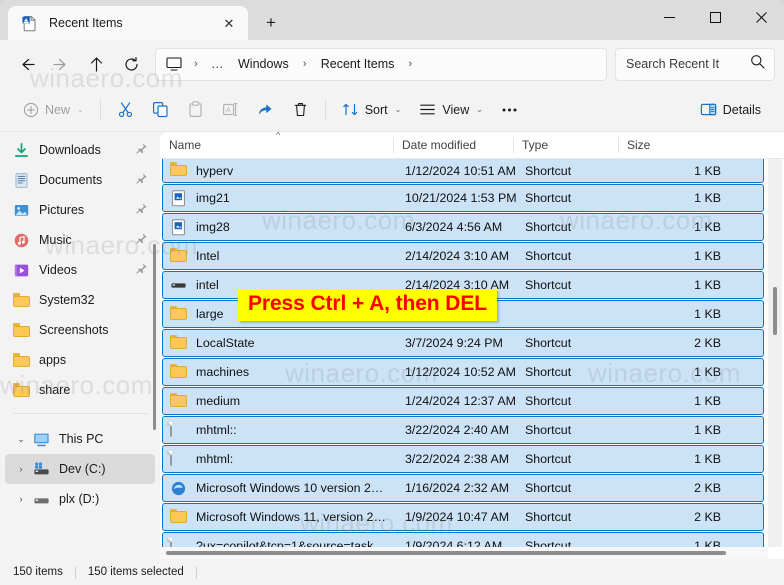  Describe the element at coordinates (775, 311) in the screenshot. I see `vertical-scrollbar-thumb` at that location.